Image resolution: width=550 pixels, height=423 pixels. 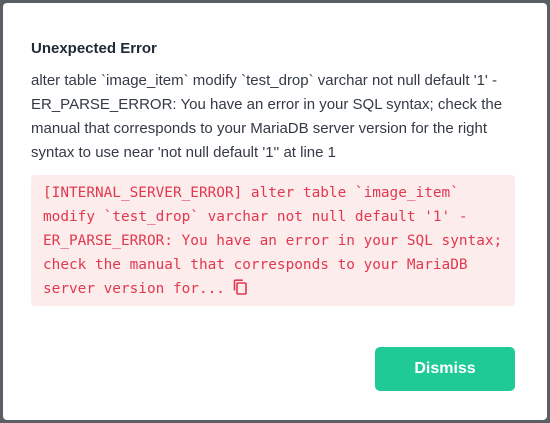 What do you see at coordinates (240, 287) in the screenshot?
I see `copy-icon` at bounding box center [240, 287].